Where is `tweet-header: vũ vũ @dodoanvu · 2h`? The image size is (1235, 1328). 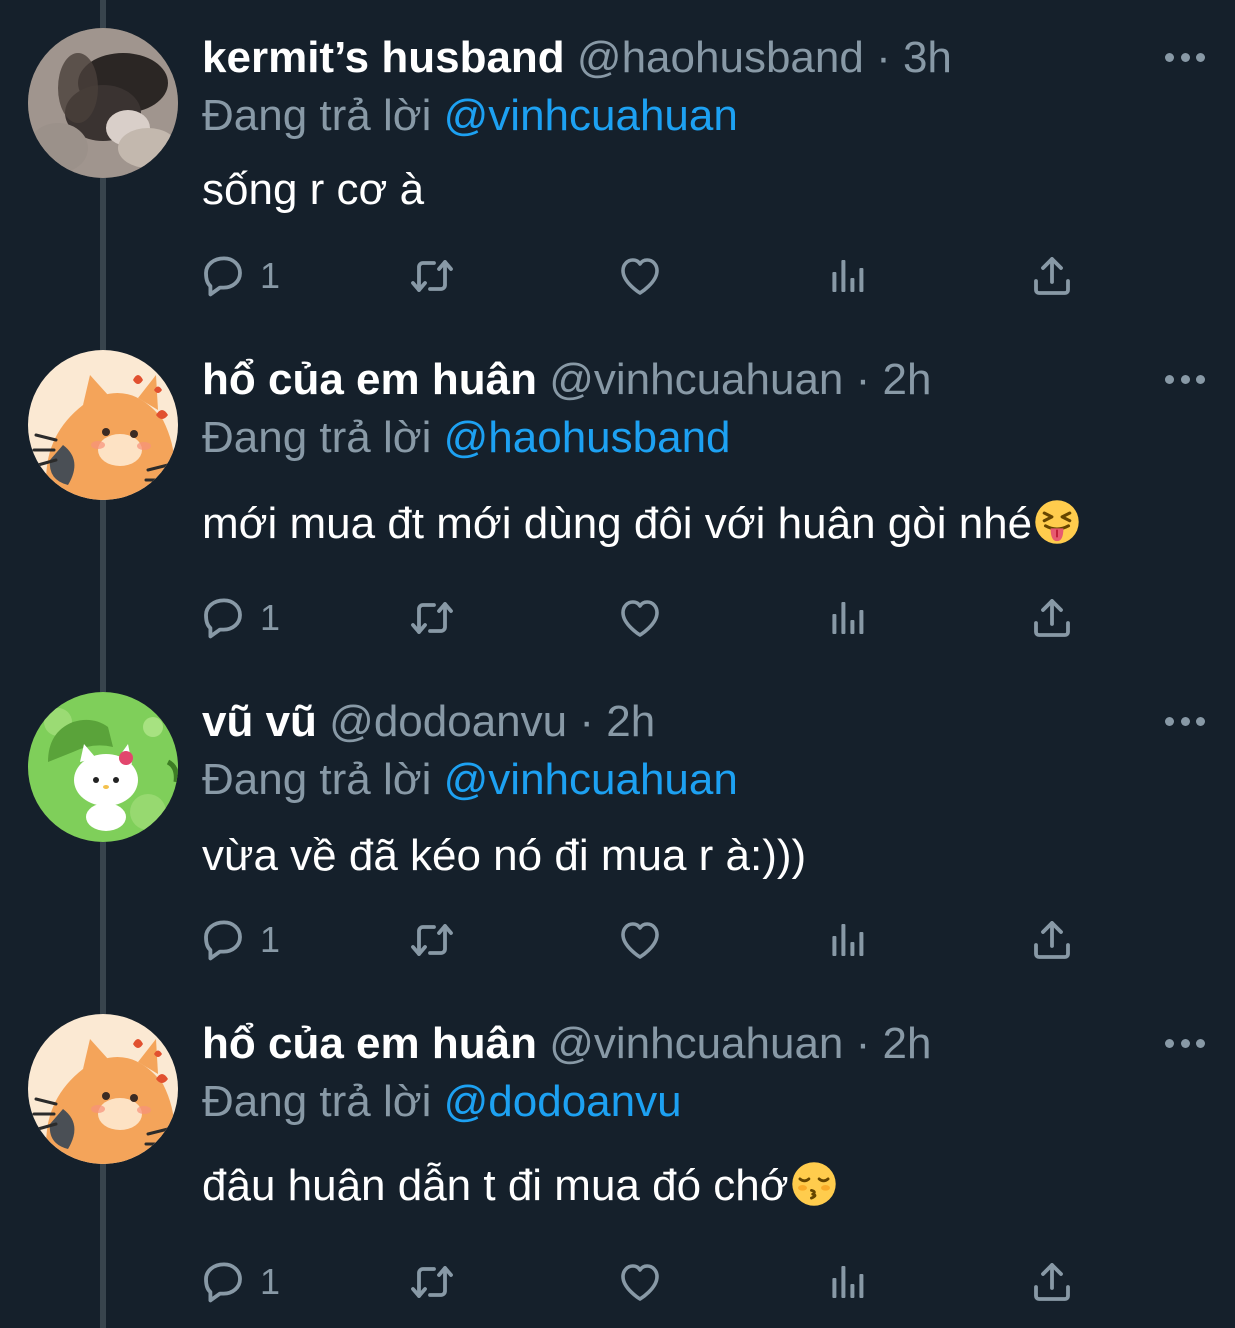
tweet-header: vũ vũ @dodoanvu · 2h is located at coordinates (428, 722).